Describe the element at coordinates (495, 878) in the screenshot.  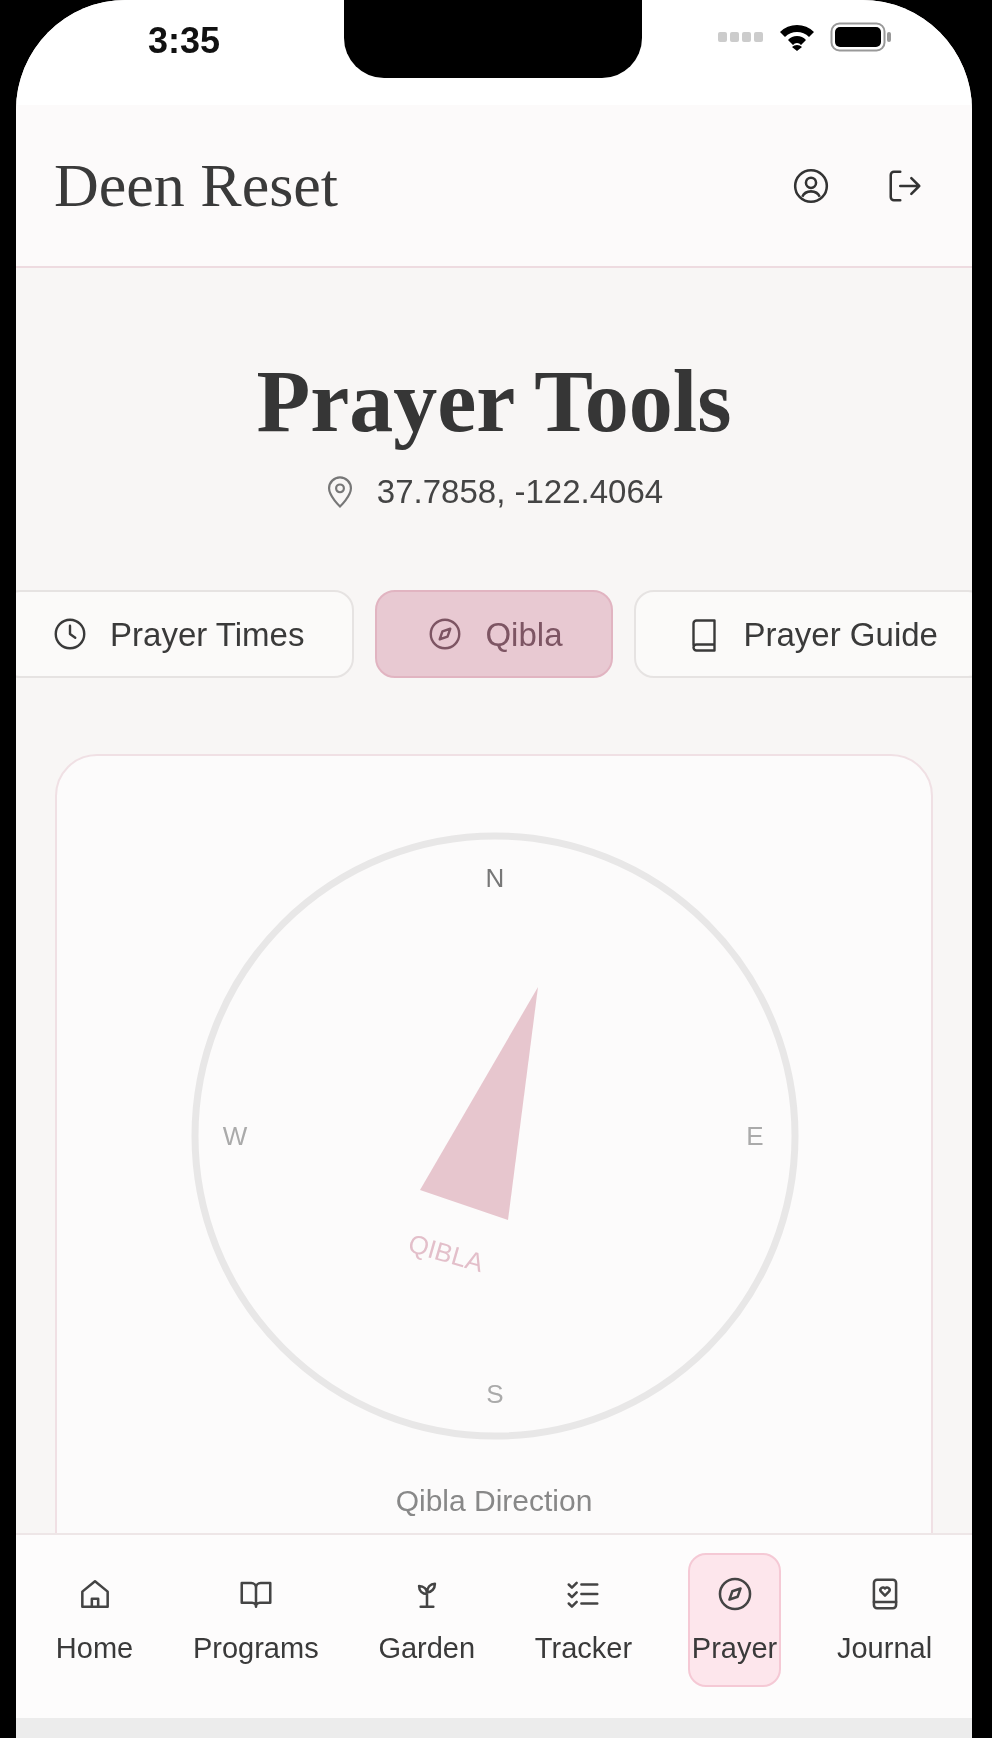
I see `compass-direction-label: N` at that location.